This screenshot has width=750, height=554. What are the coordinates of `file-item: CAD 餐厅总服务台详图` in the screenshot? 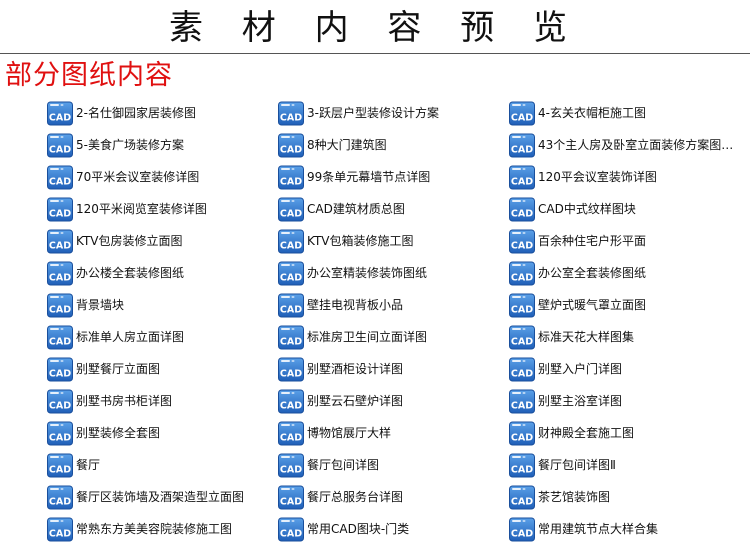 It's located at (340, 497).